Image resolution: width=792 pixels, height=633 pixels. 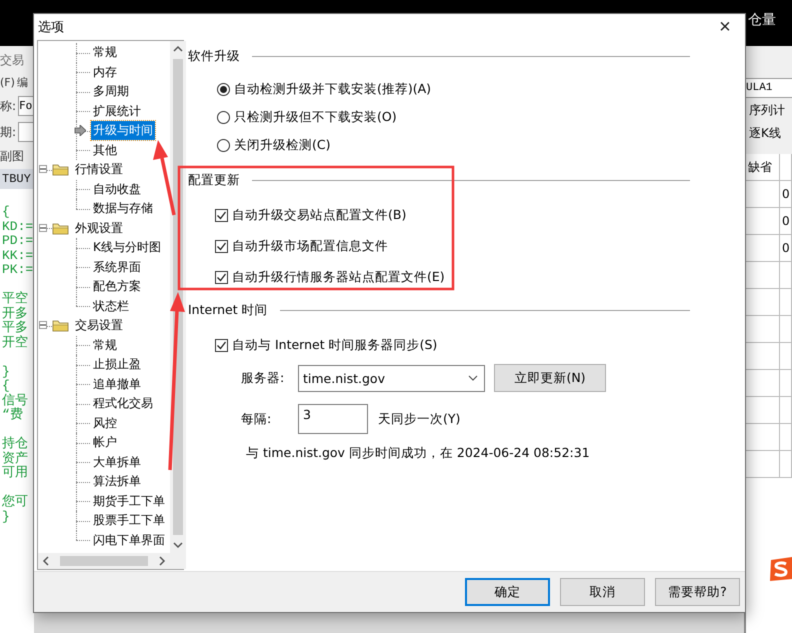 I want to click on code-line: PD:=, so click(x=18, y=241).